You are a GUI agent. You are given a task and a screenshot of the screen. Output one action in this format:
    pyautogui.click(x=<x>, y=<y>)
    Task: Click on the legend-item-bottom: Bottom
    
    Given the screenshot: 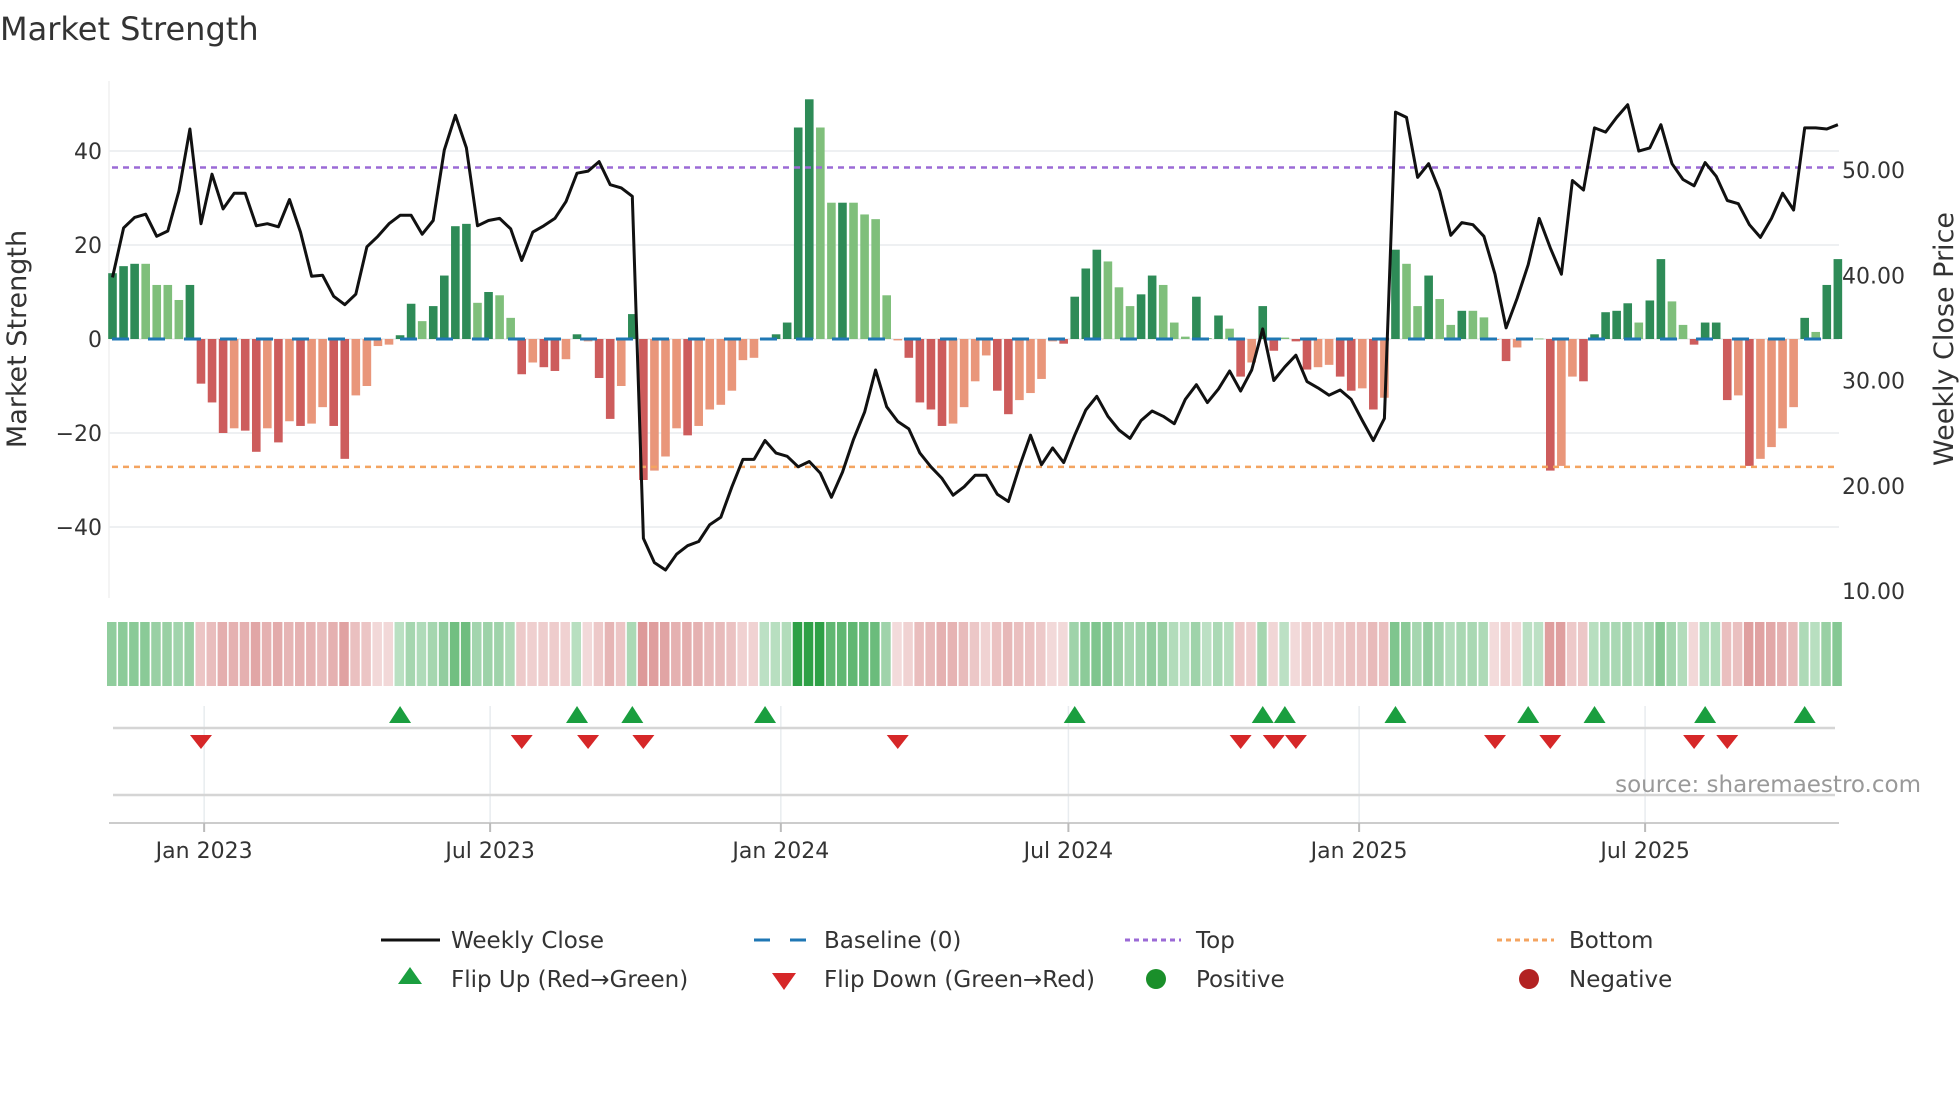 What is the action you would take?
    pyautogui.click(x=1575, y=941)
    